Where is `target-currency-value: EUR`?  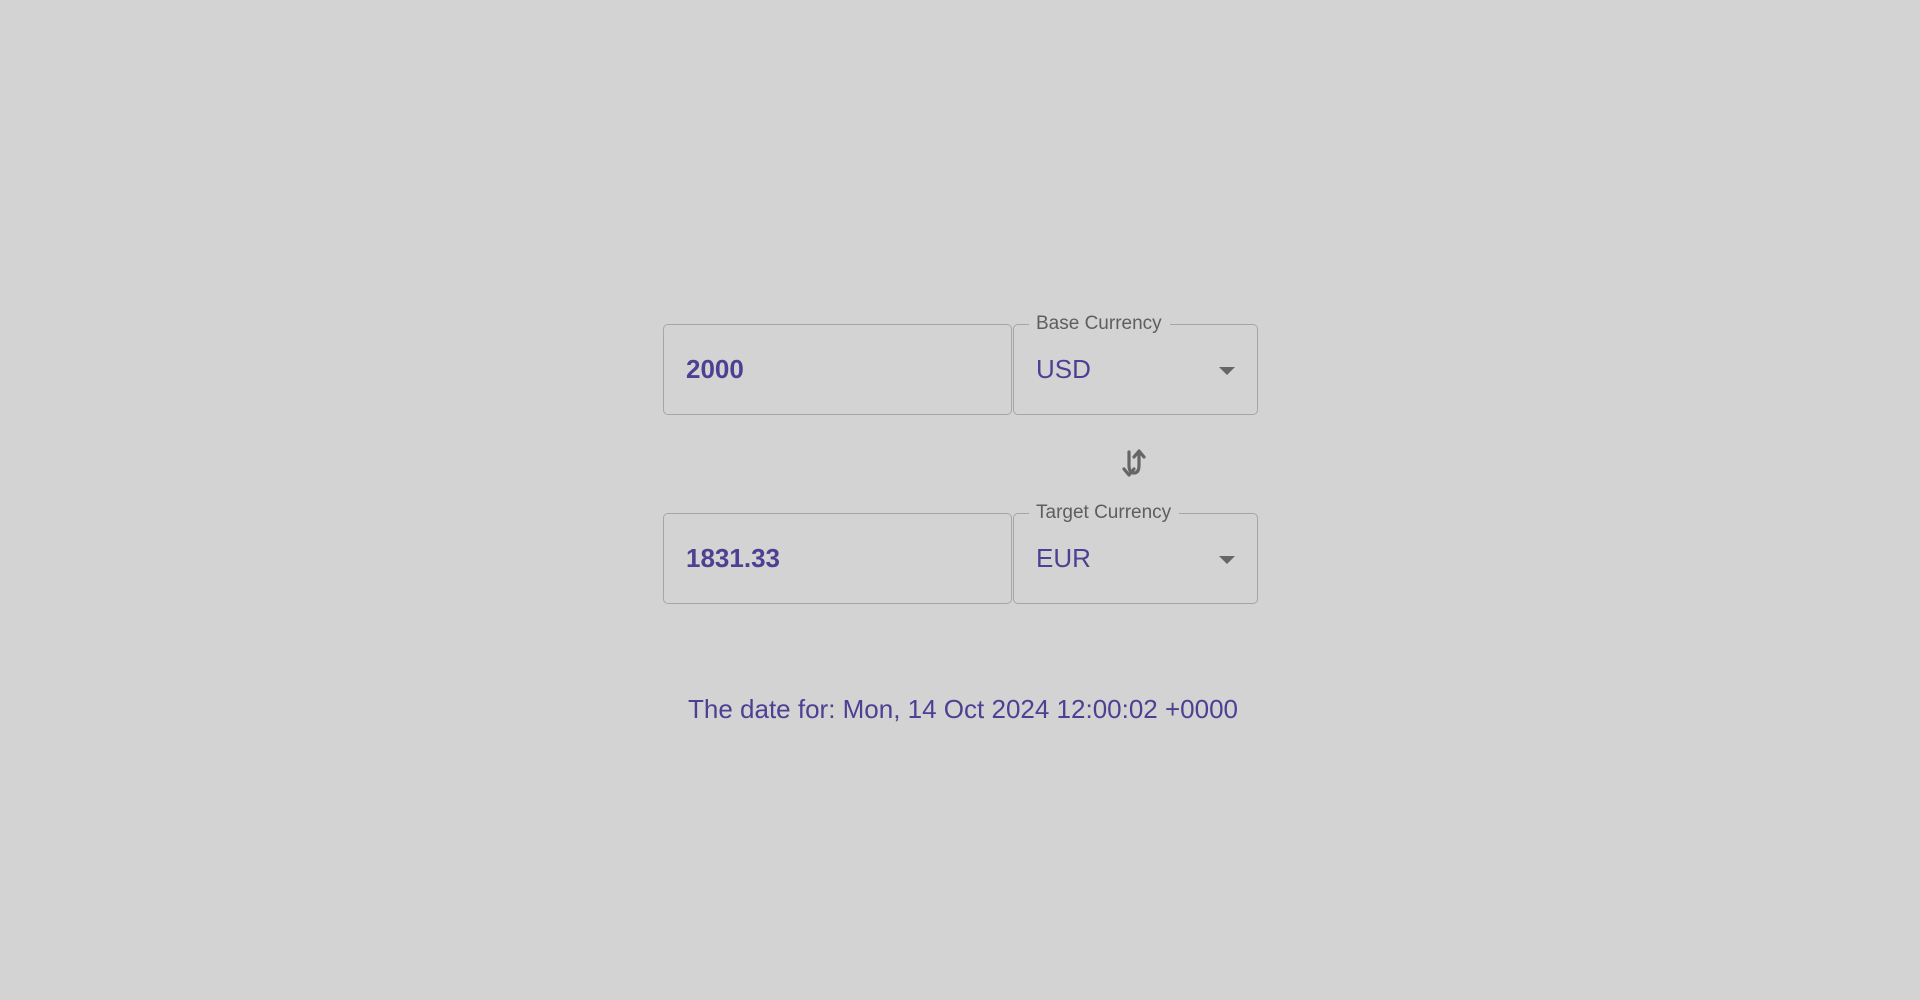 target-currency-value: EUR is located at coordinates (1063, 558).